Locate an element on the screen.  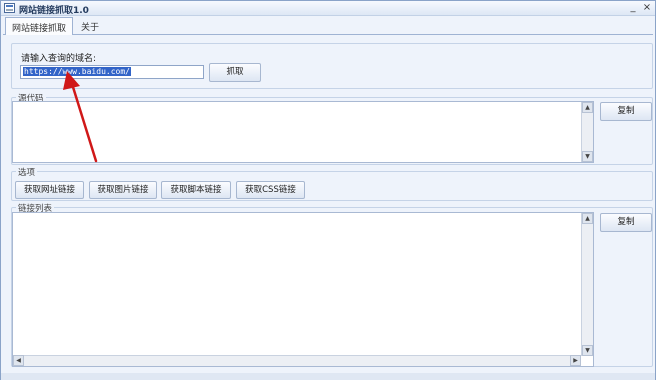
links-horizontal-scrollbar: ◀ ▶ is located at coordinates (297, 360).